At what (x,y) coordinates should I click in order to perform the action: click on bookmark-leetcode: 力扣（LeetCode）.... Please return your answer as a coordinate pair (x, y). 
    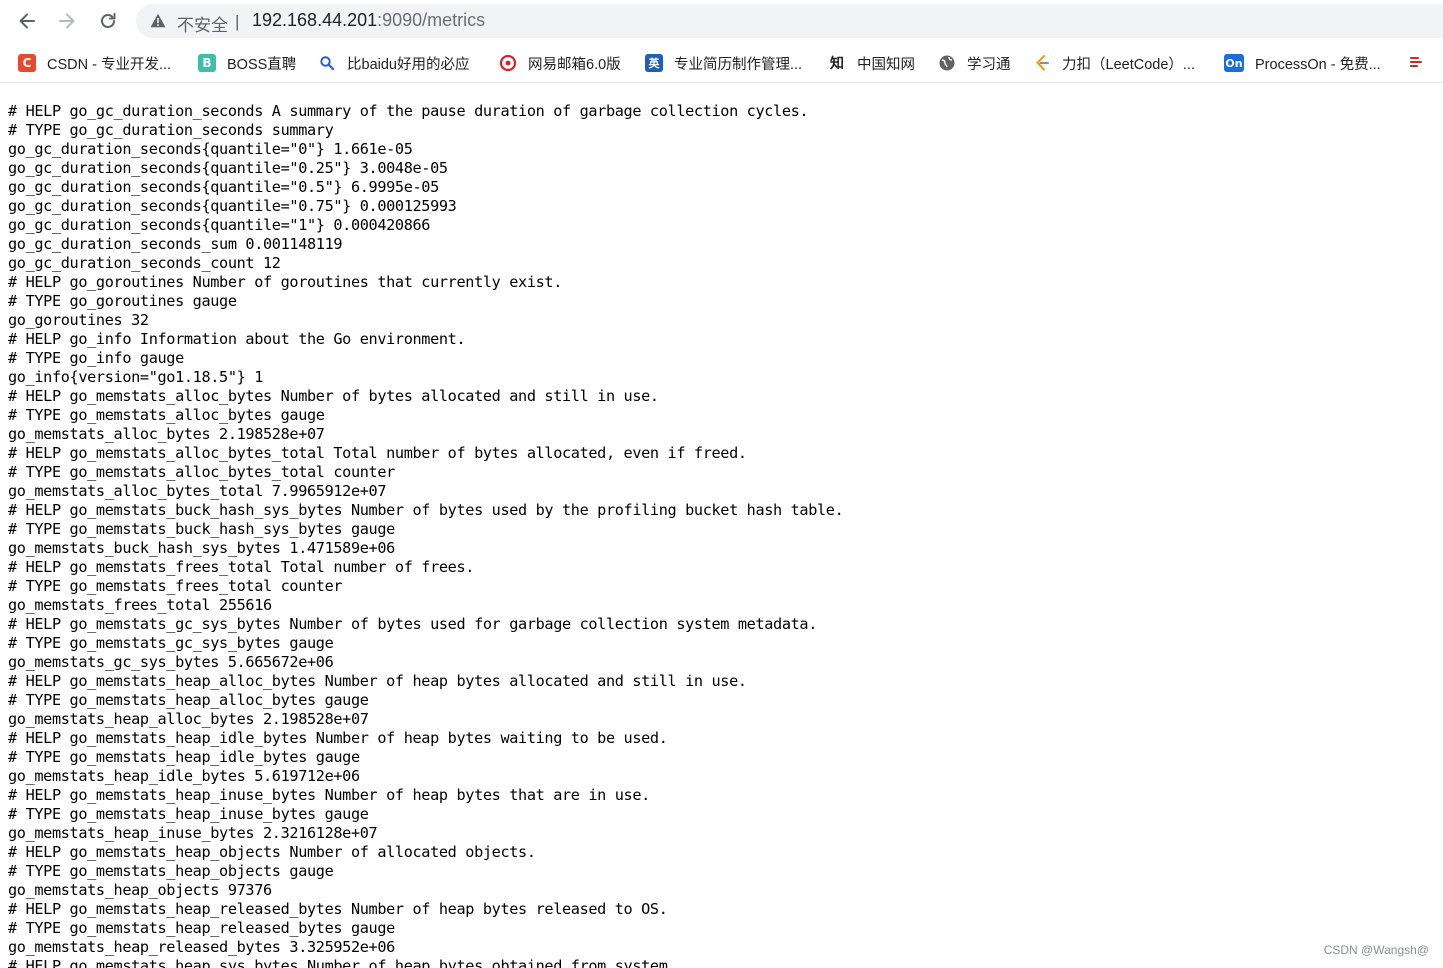
    Looking at the image, I should click on (1114, 63).